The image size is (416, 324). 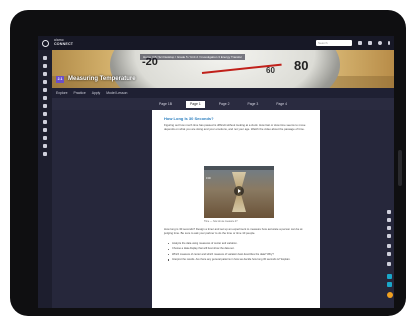 What do you see at coordinates (216, 43) in the screenshot?
I see `top-bar: alamo CONNECT Search` at bounding box center [216, 43].